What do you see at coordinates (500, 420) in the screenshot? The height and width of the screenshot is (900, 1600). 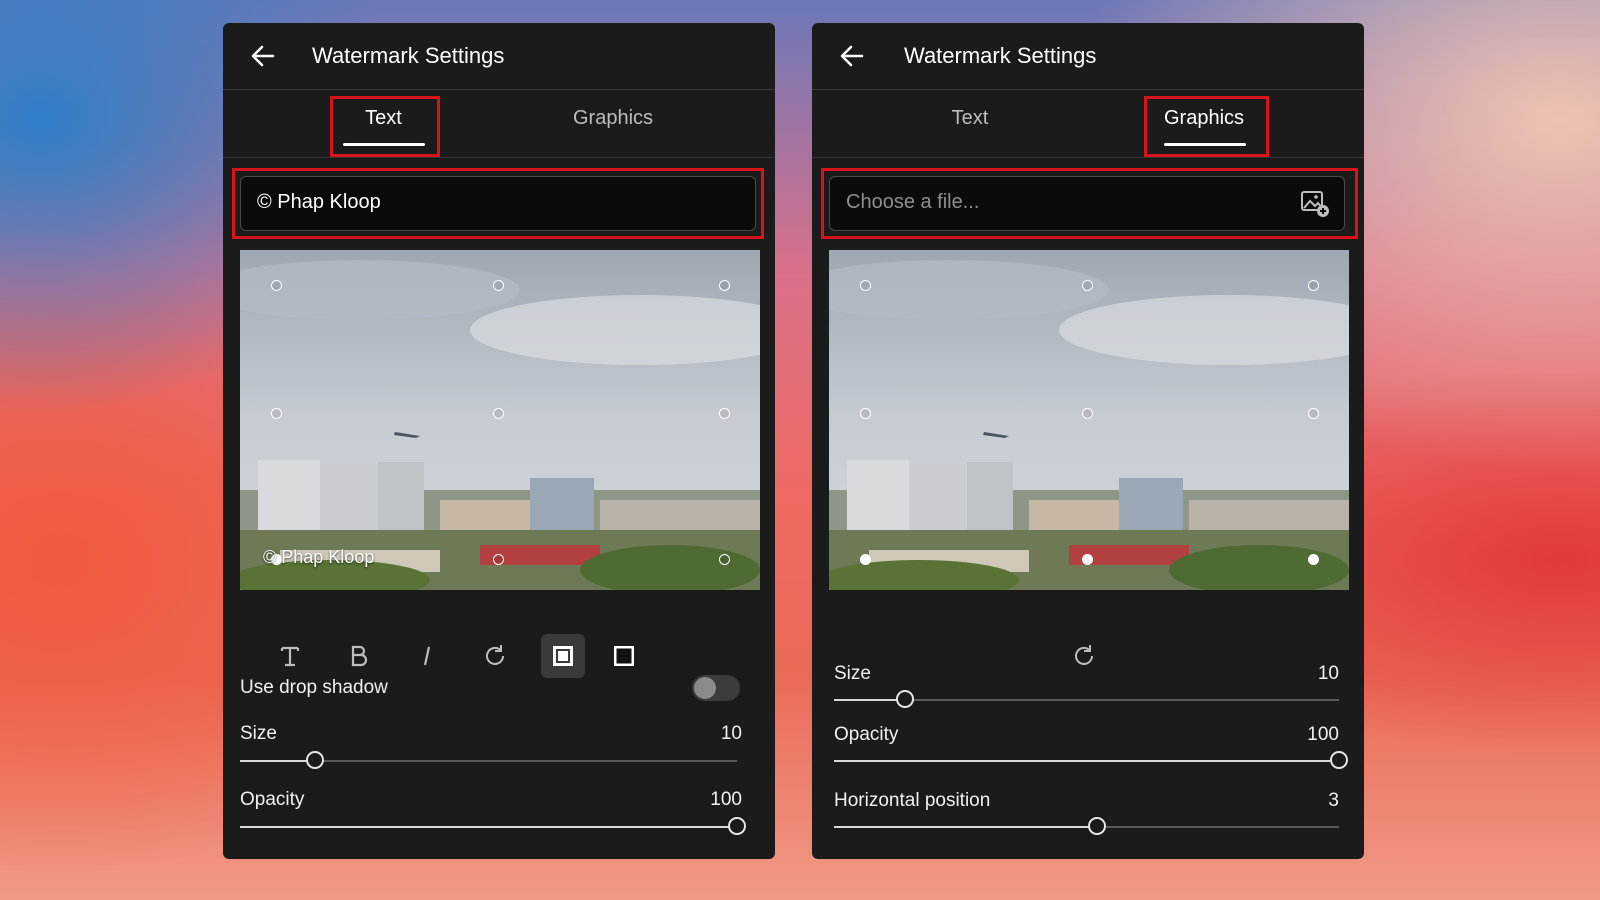 I see `preview-image: © Phap Kloop` at bounding box center [500, 420].